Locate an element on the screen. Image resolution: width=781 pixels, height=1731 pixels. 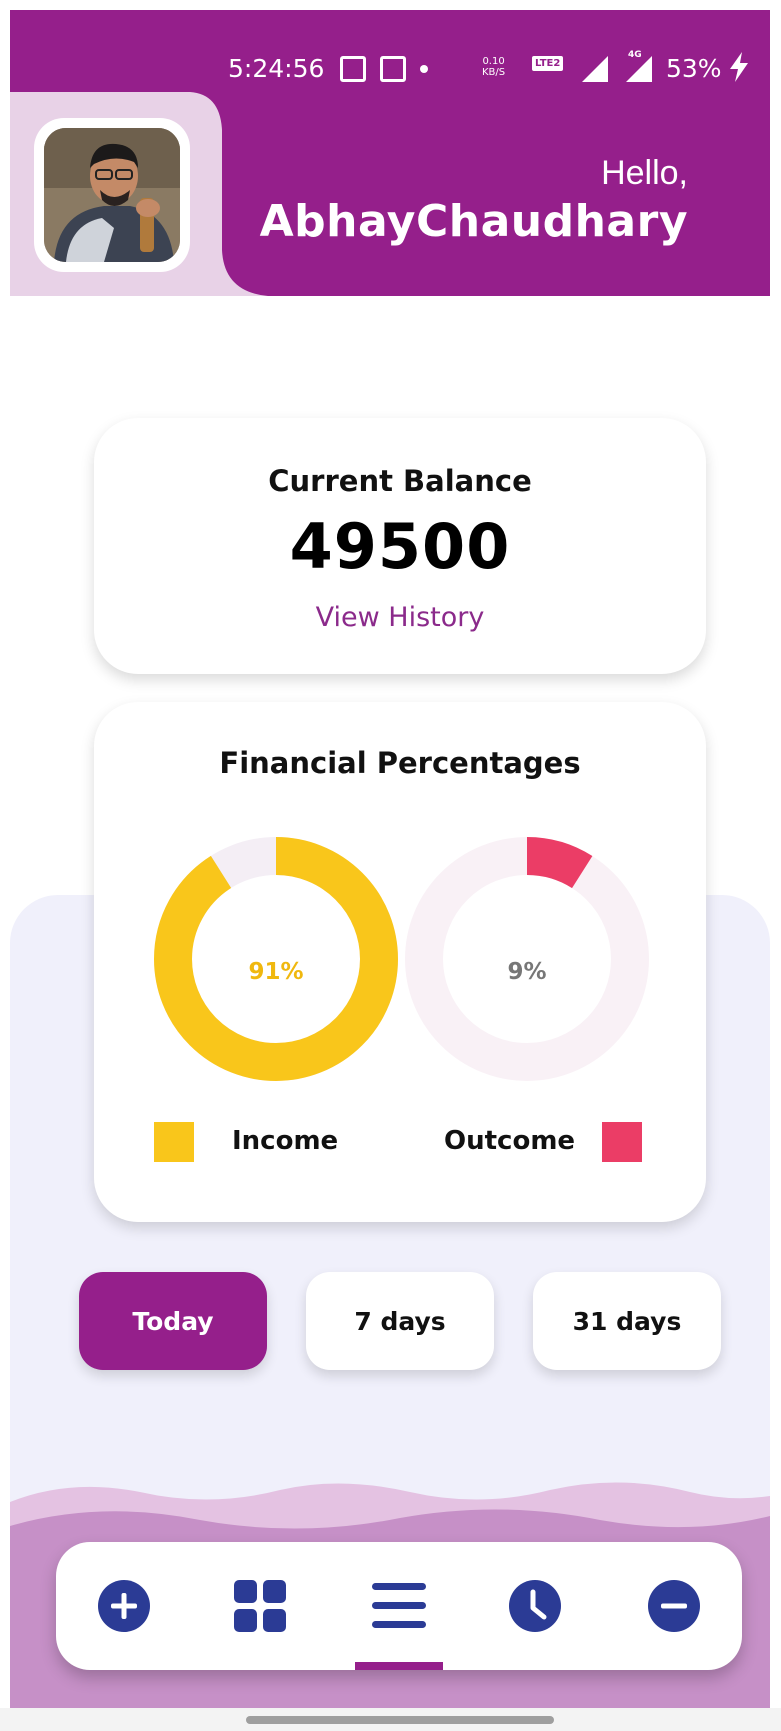
outcome-donut-chart: 9% is located at coordinates (527, 959).